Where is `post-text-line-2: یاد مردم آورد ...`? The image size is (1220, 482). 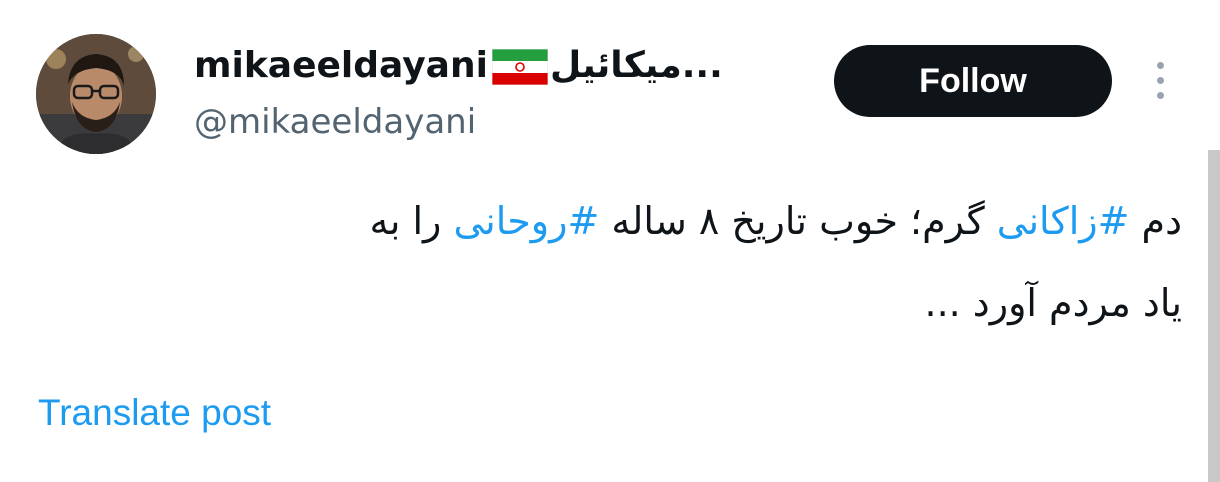
post-text-line-2: یاد مردم آورد ... is located at coordinates (1053, 303).